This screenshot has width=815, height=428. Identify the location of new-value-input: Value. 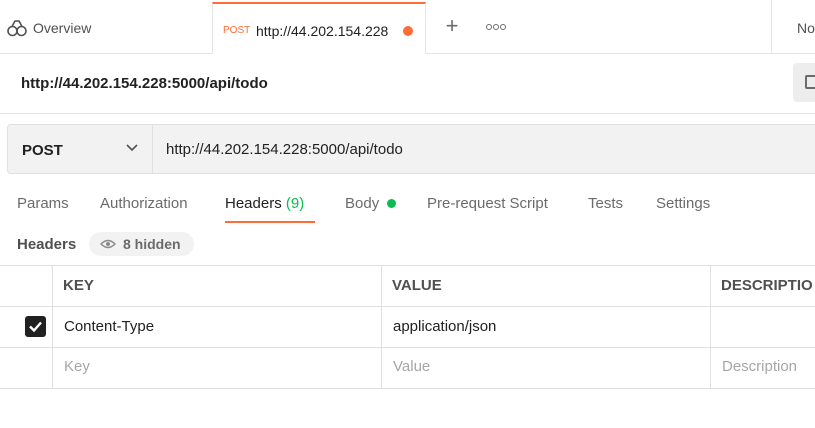
(411, 366).